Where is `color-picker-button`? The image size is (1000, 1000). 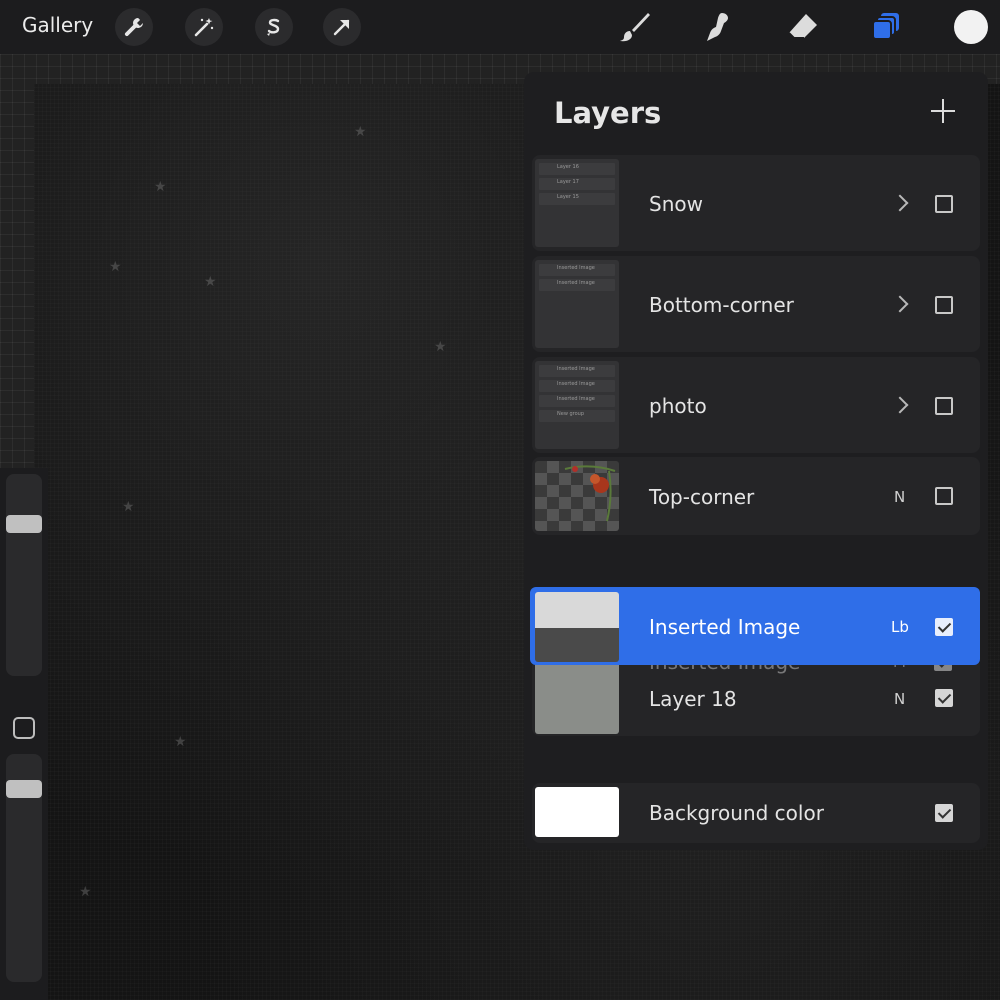 color-picker-button is located at coordinates (971, 27).